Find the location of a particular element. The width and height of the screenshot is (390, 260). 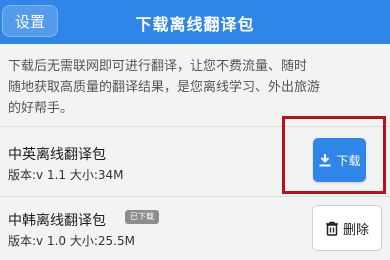

delete-button: 删除 is located at coordinates (347, 228).